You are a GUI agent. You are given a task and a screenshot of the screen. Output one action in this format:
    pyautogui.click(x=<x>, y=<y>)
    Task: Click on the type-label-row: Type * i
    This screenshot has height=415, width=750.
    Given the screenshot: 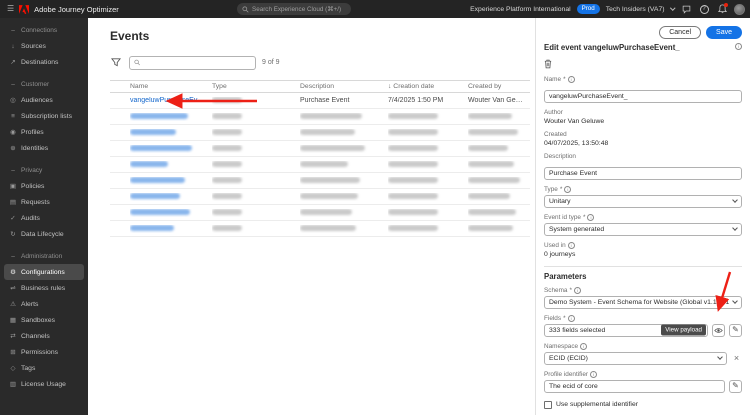 What is the action you would take?
    pyautogui.click(x=643, y=189)
    